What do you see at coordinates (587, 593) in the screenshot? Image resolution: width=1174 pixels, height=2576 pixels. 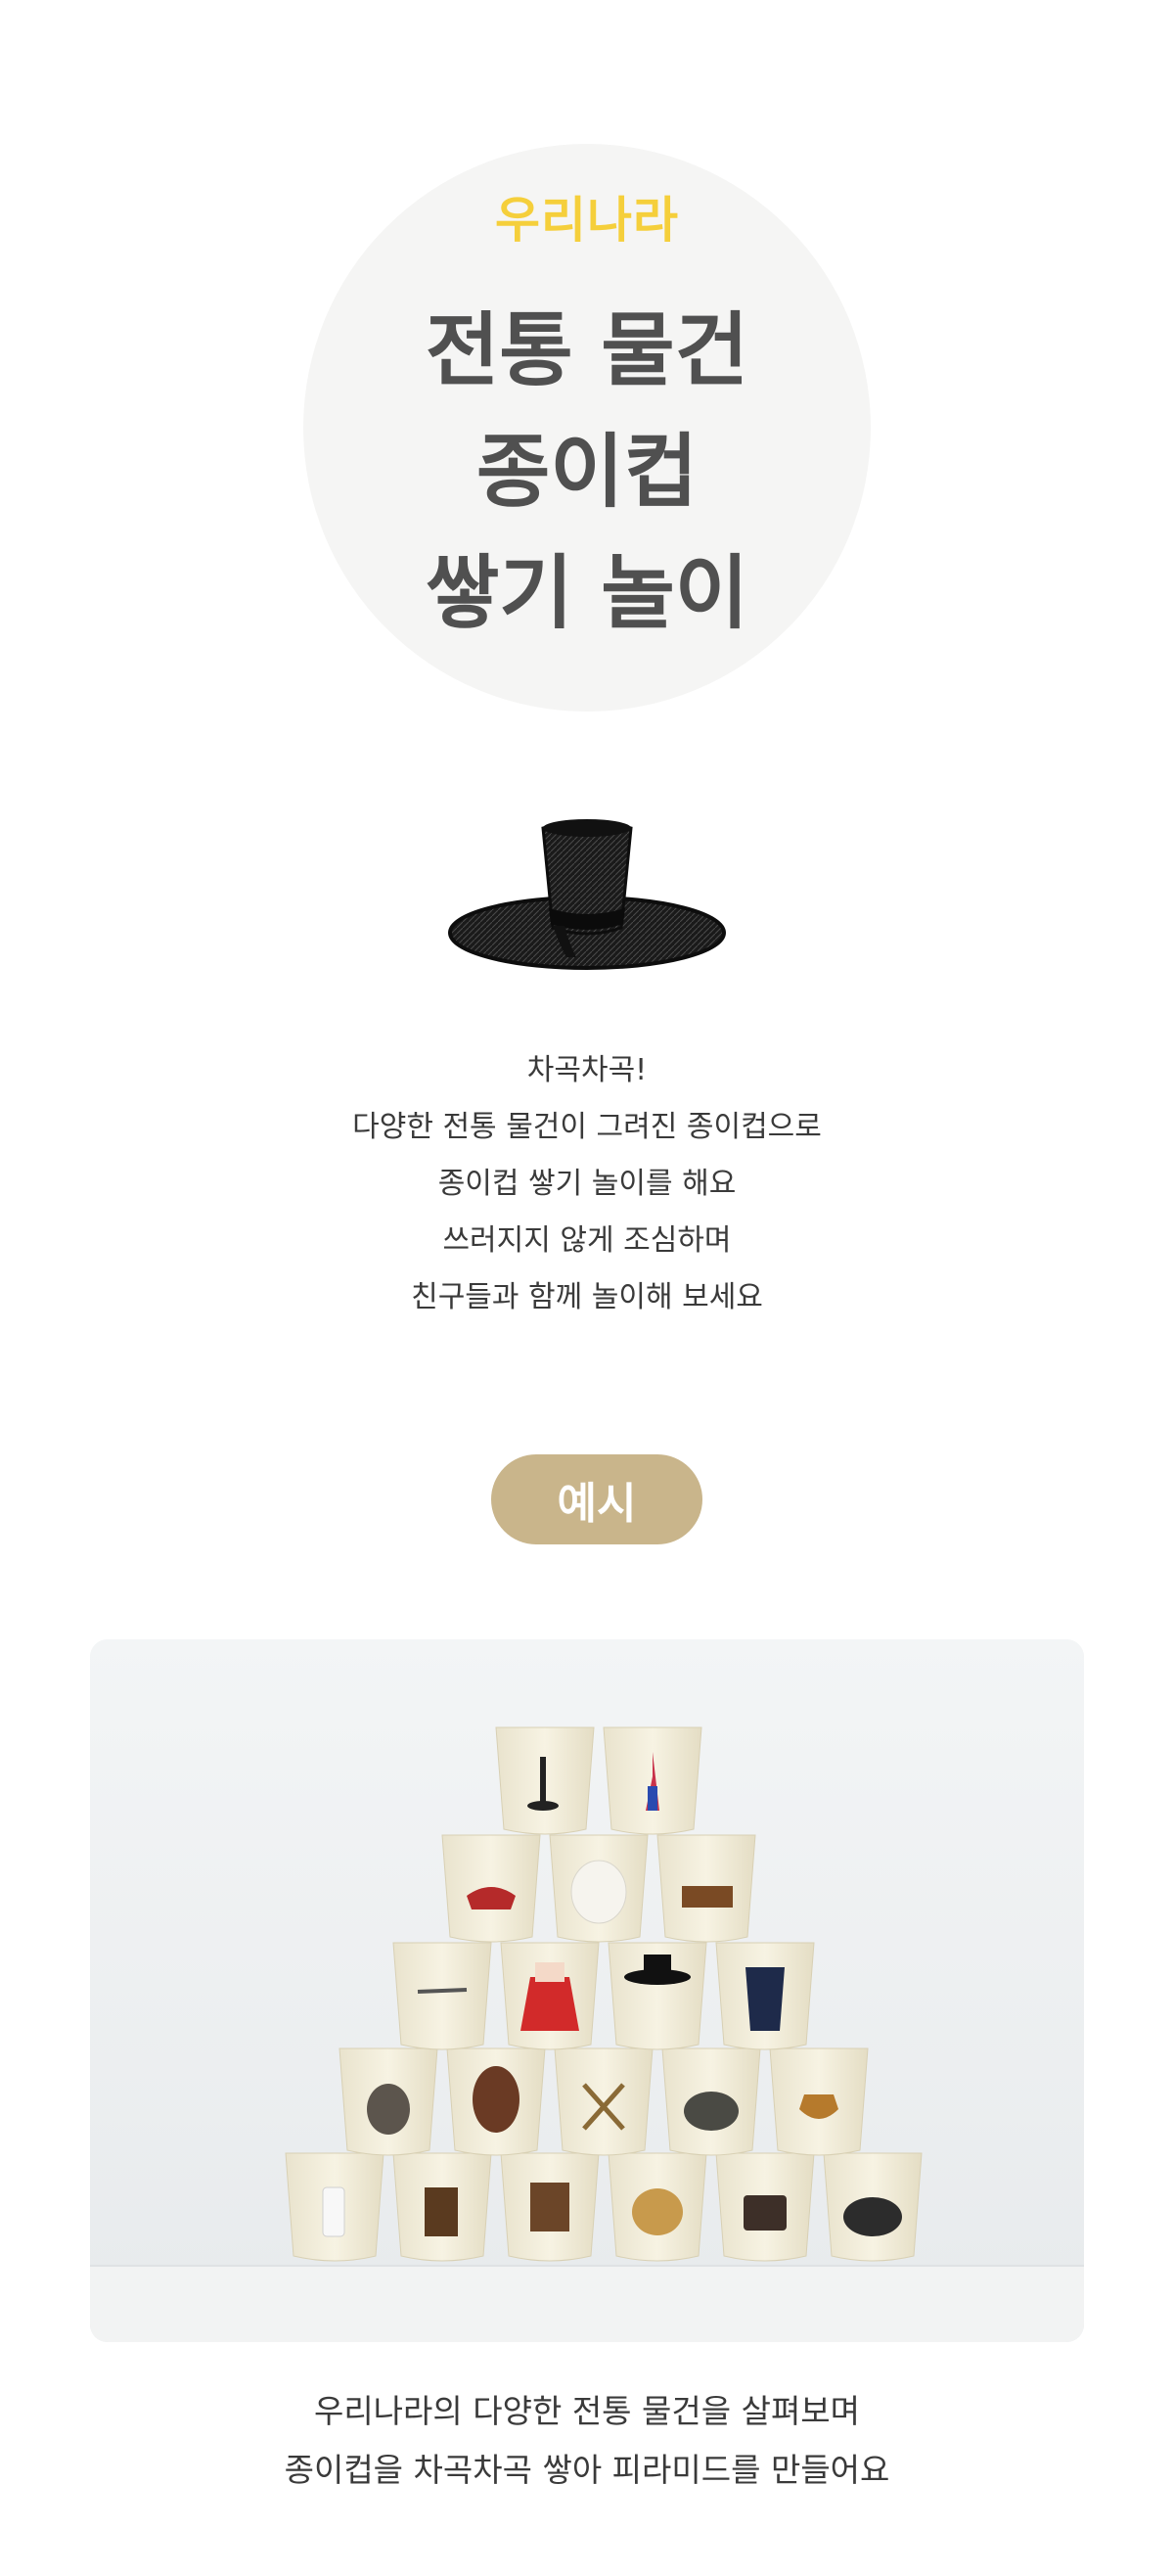 I see `hero-title-line: 쌓기 놀이` at bounding box center [587, 593].